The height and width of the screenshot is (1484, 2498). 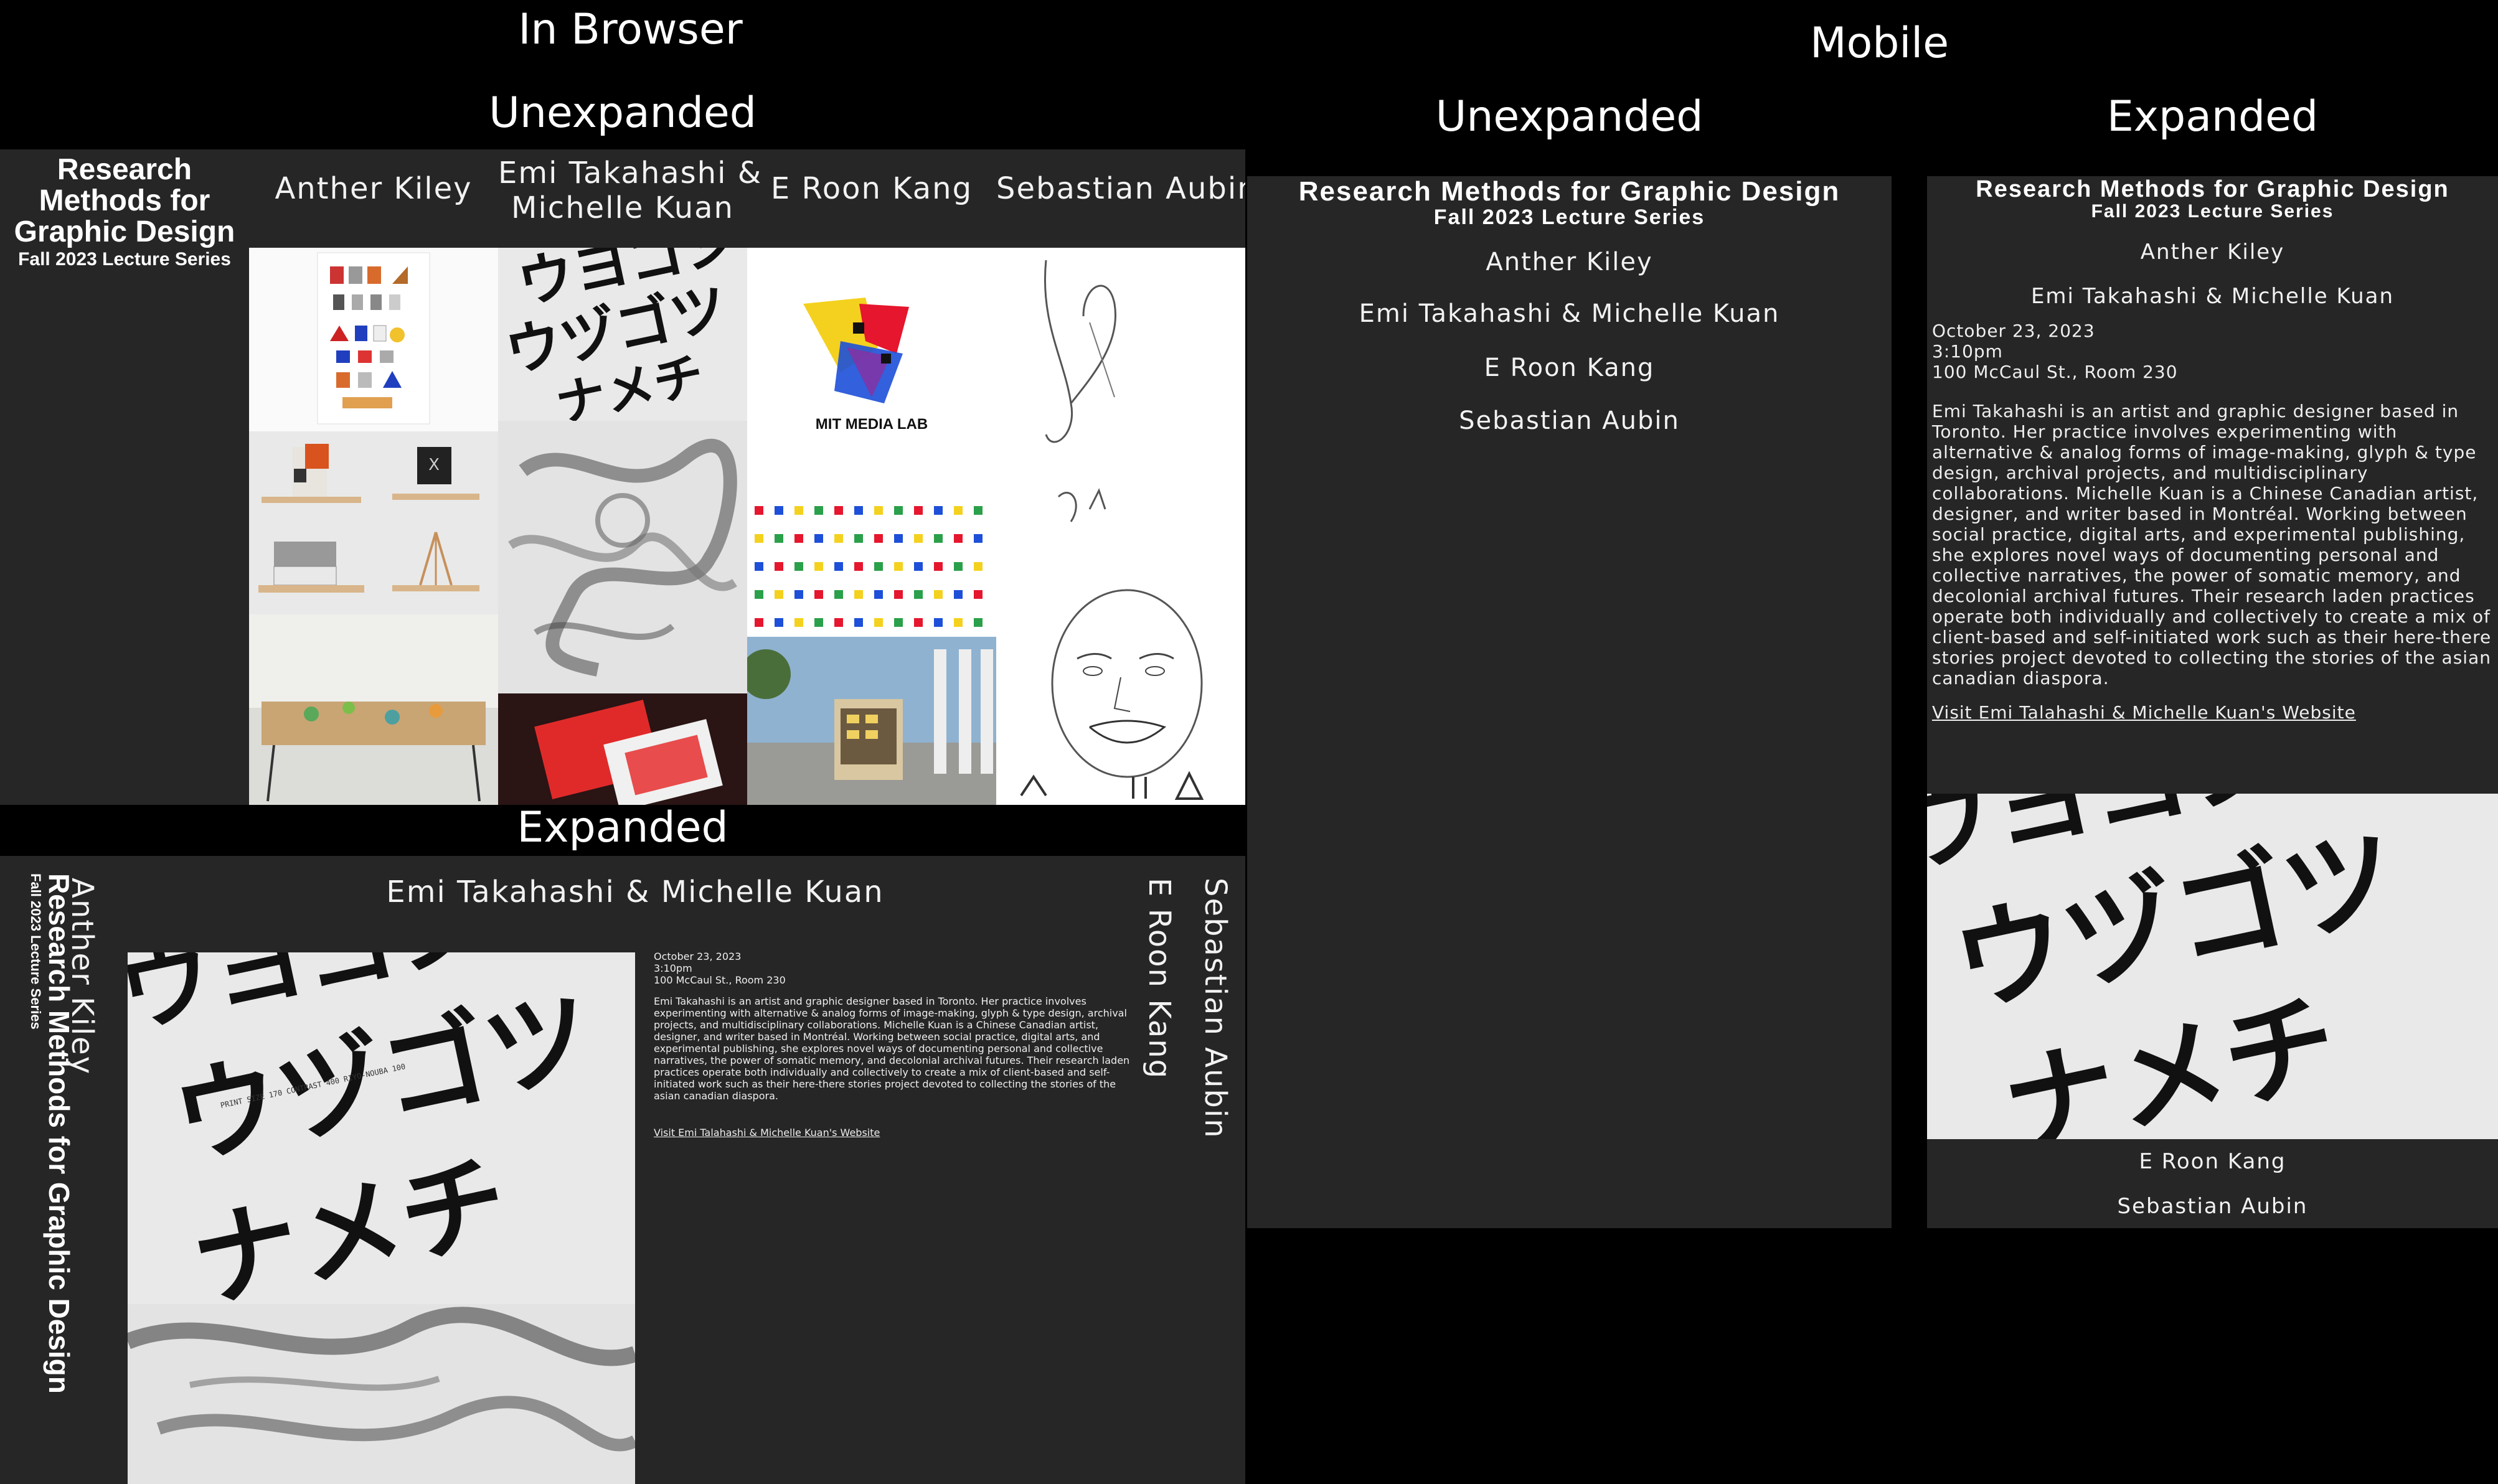 What do you see at coordinates (82, 976) in the screenshot?
I see `nav-anther-kiley-vertical: Anther Kiley` at bounding box center [82, 976].